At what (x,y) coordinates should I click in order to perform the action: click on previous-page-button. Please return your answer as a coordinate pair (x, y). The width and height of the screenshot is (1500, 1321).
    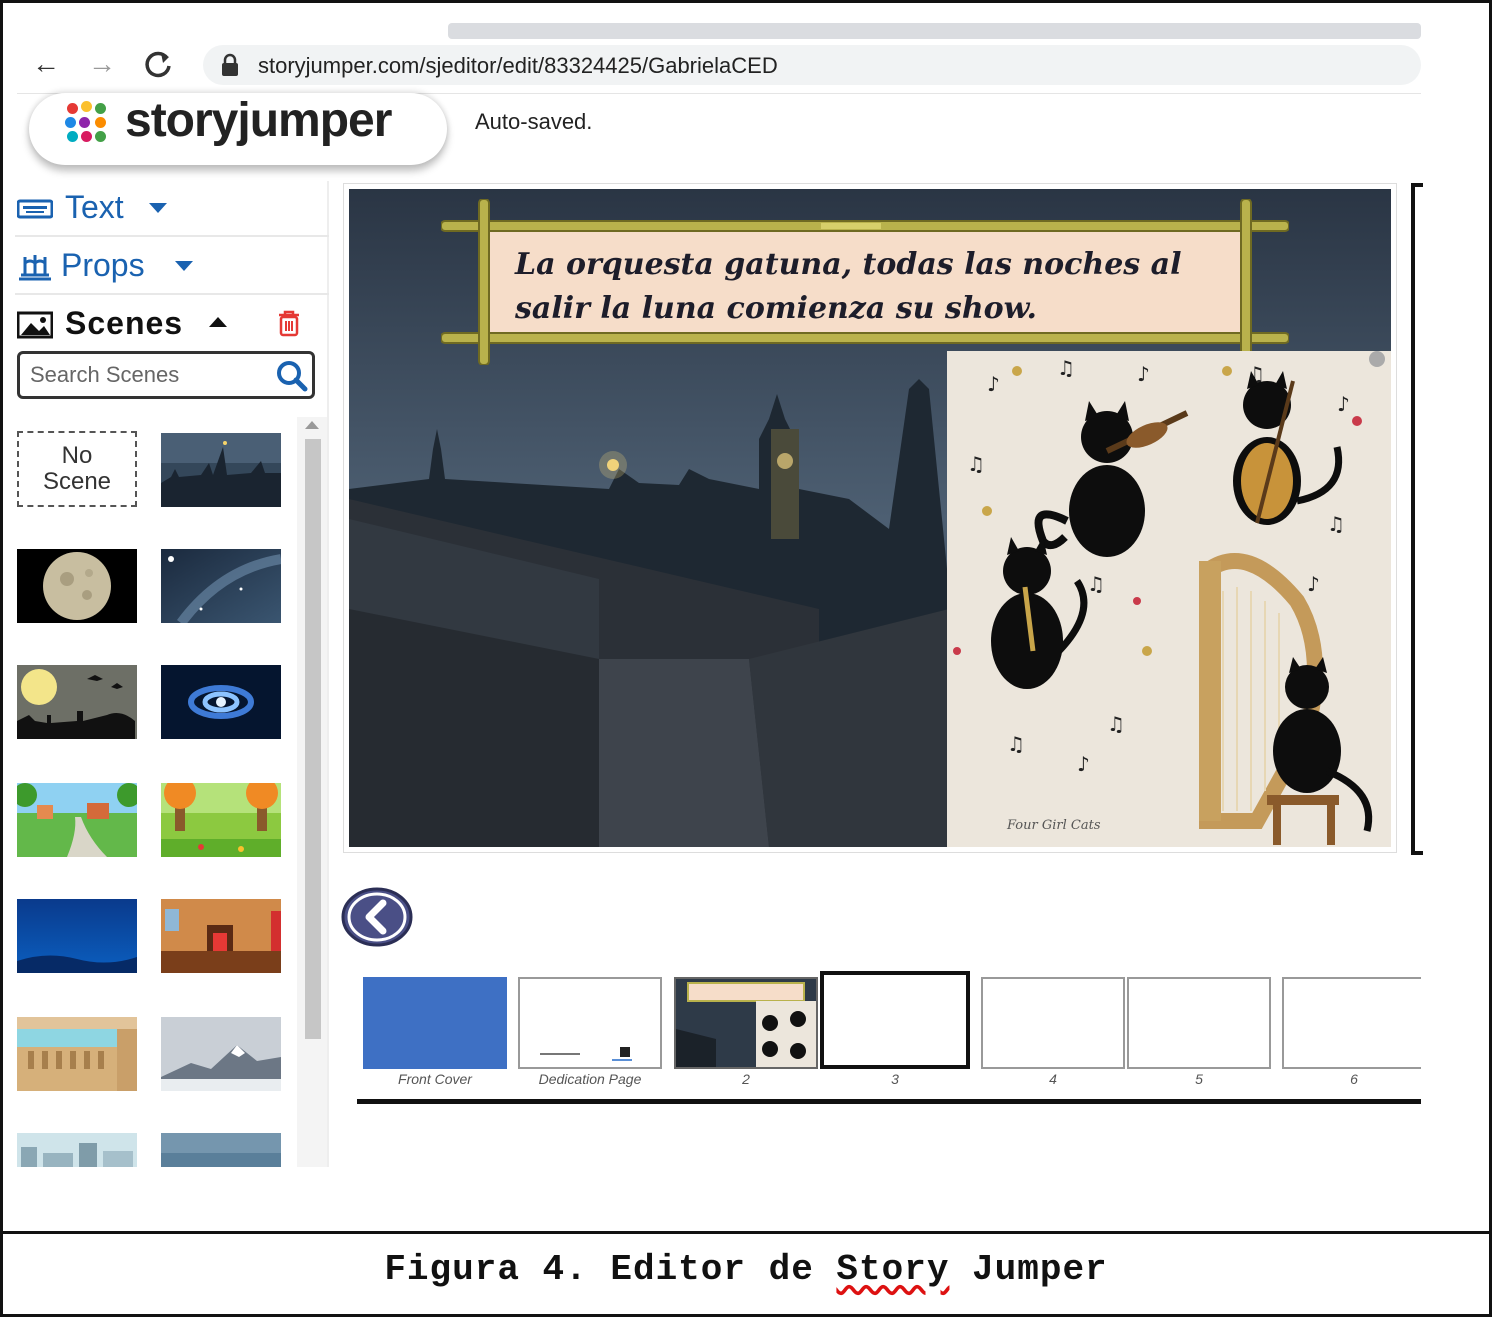
    Looking at the image, I should click on (377, 917).